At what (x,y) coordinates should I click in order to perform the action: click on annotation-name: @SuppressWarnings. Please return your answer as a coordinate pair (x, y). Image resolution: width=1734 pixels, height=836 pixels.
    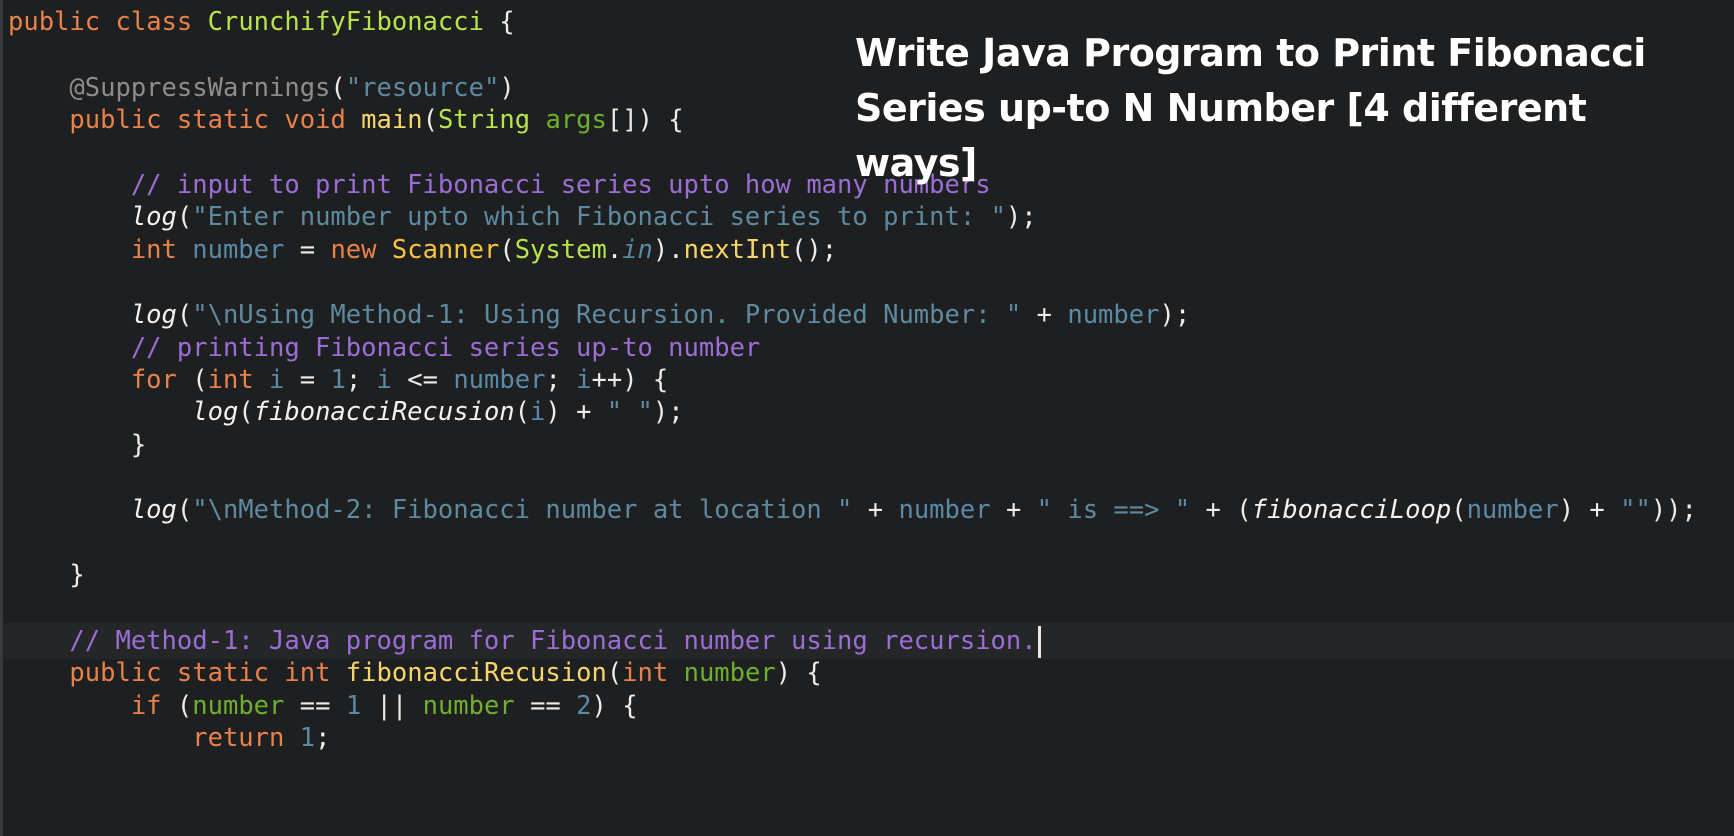
    Looking at the image, I should click on (200, 88).